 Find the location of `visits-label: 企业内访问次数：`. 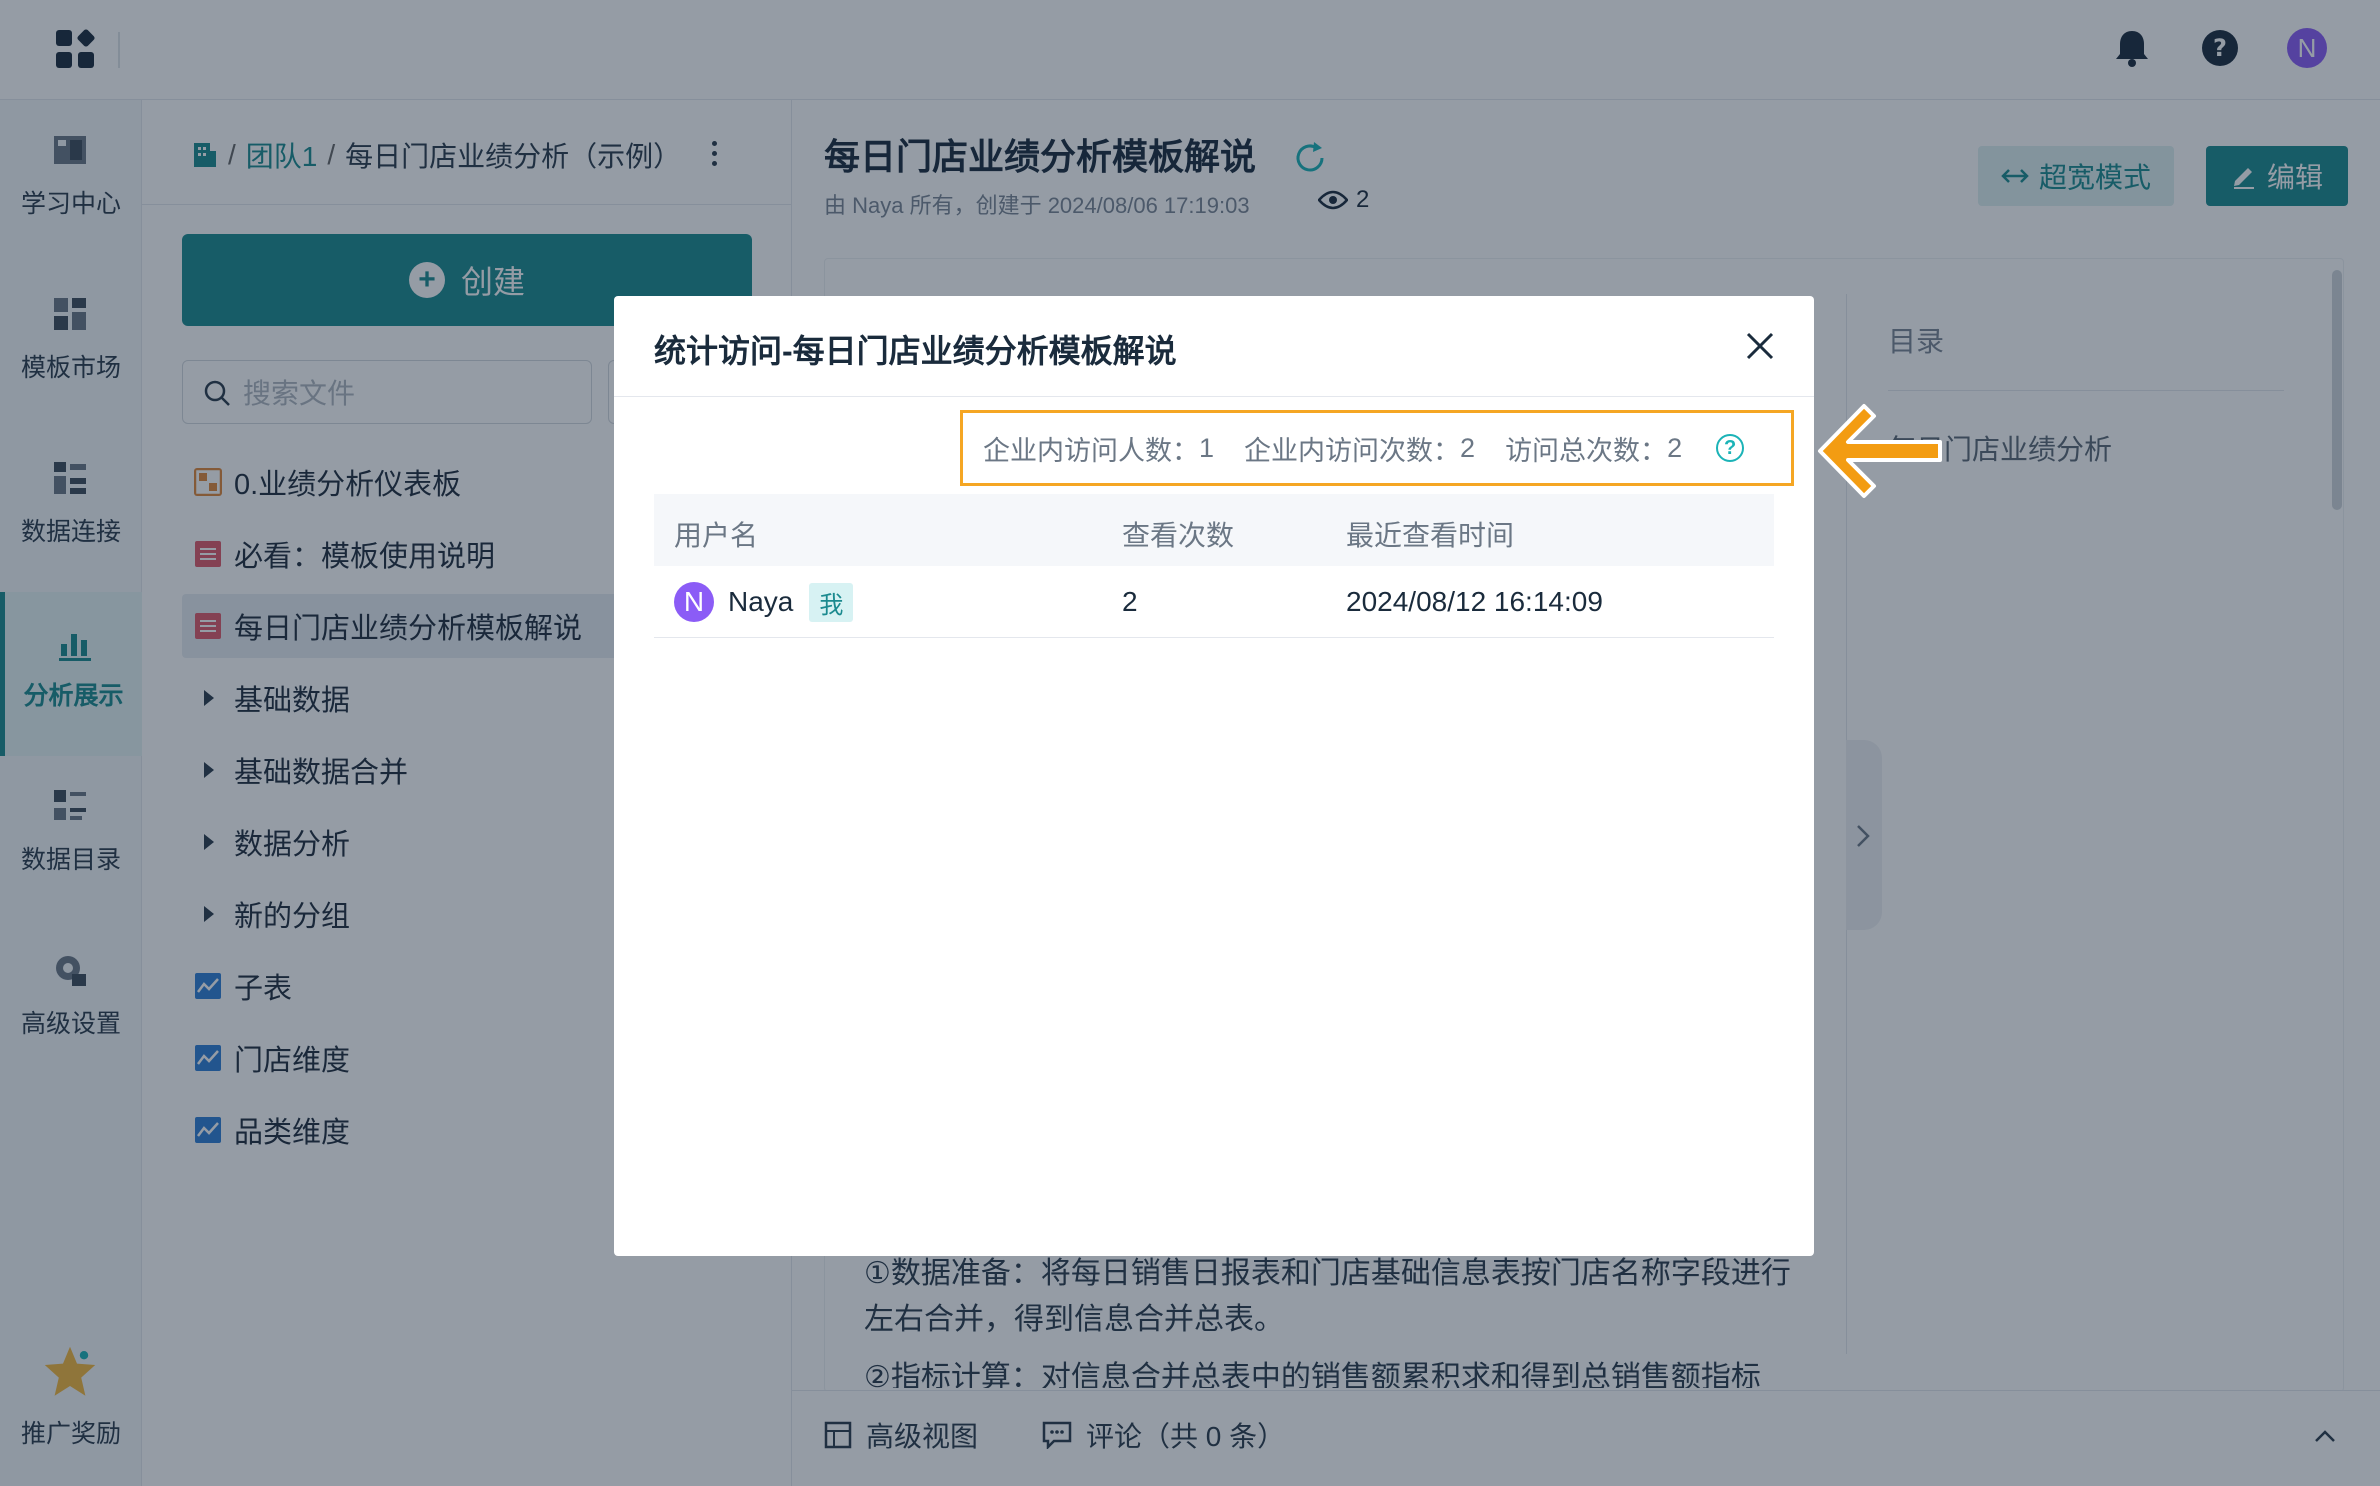

visits-label: 企业内访问次数： is located at coordinates (1352, 450).